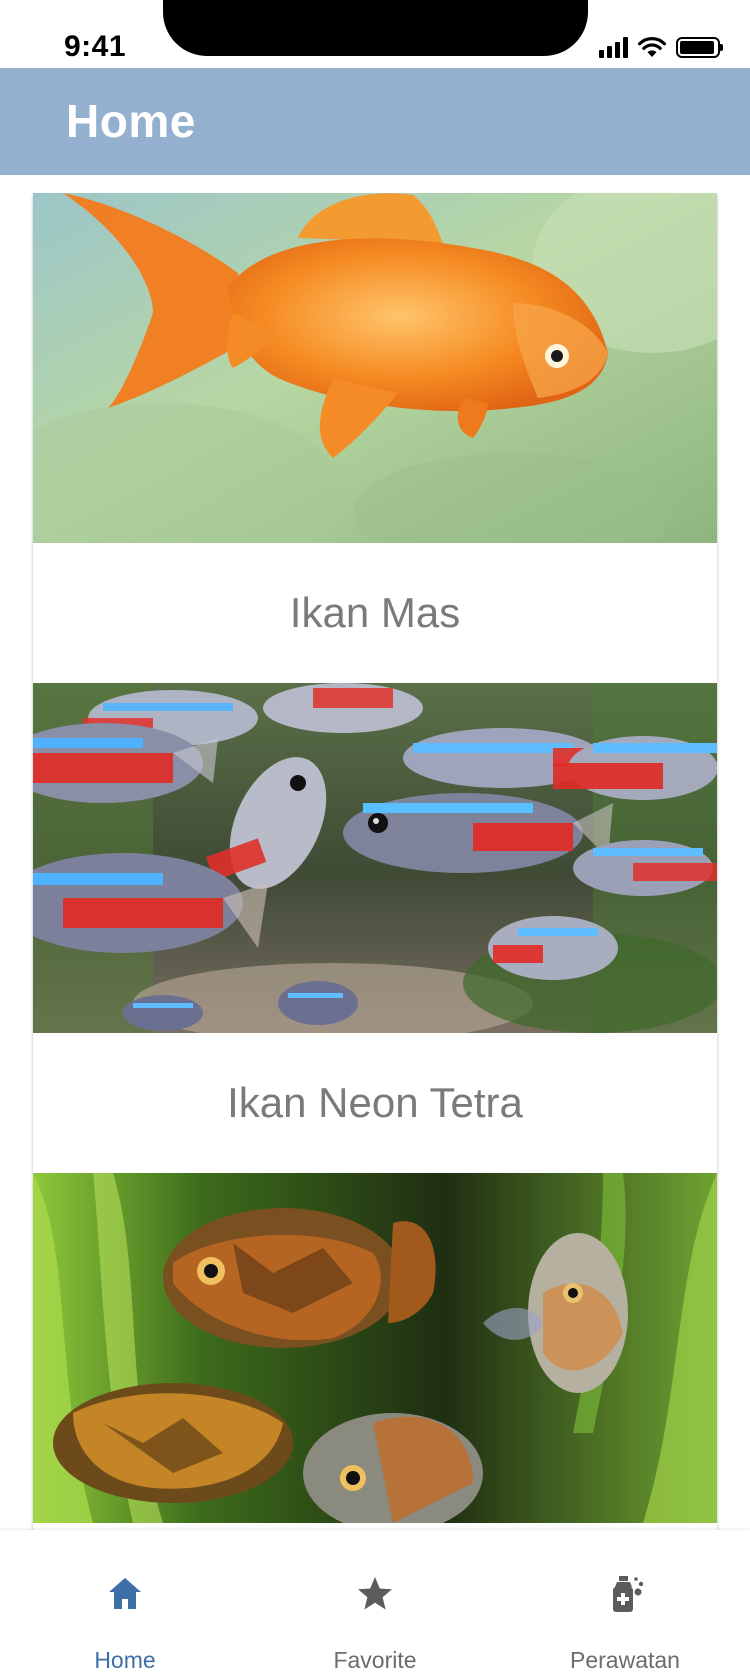 This screenshot has height=1680, width=750. What do you see at coordinates (131, 121) in the screenshot?
I see `page-title: Home` at bounding box center [131, 121].